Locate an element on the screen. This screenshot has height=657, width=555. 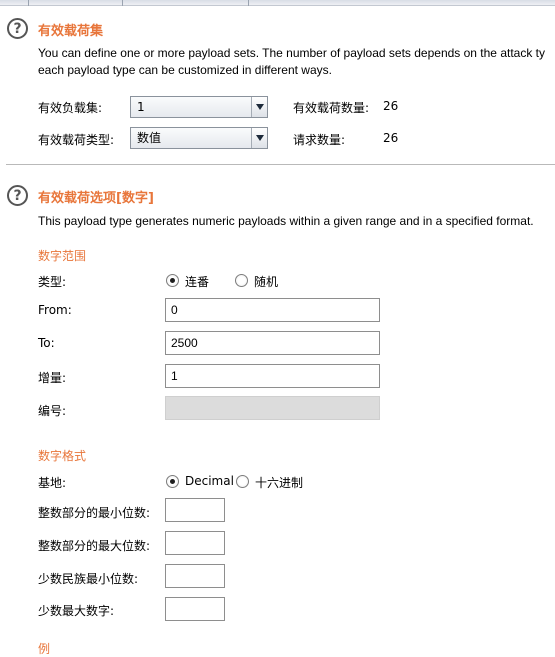
radio-hex is located at coordinates (242, 481).